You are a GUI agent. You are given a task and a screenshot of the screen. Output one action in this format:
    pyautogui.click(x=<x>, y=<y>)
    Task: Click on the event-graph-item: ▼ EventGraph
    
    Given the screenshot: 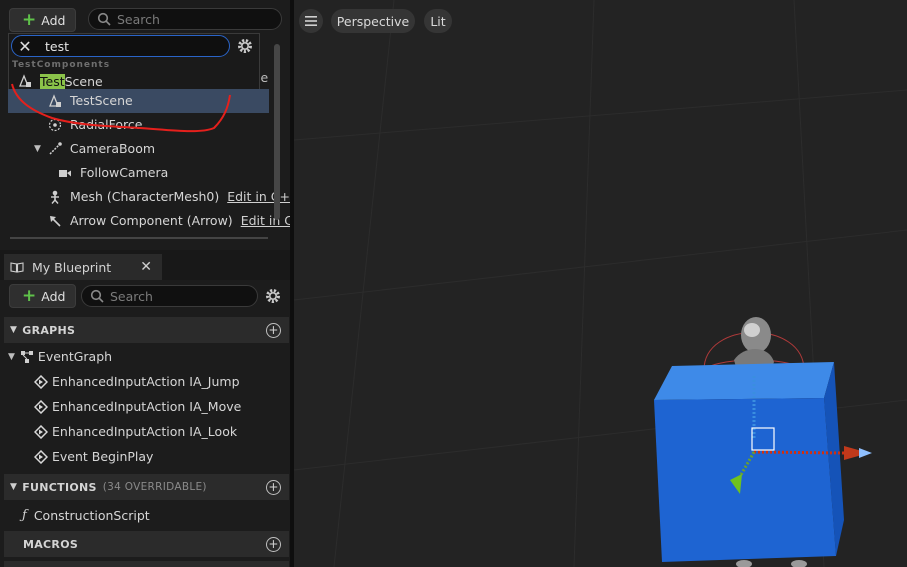 What is the action you would take?
    pyautogui.click(x=60, y=356)
    